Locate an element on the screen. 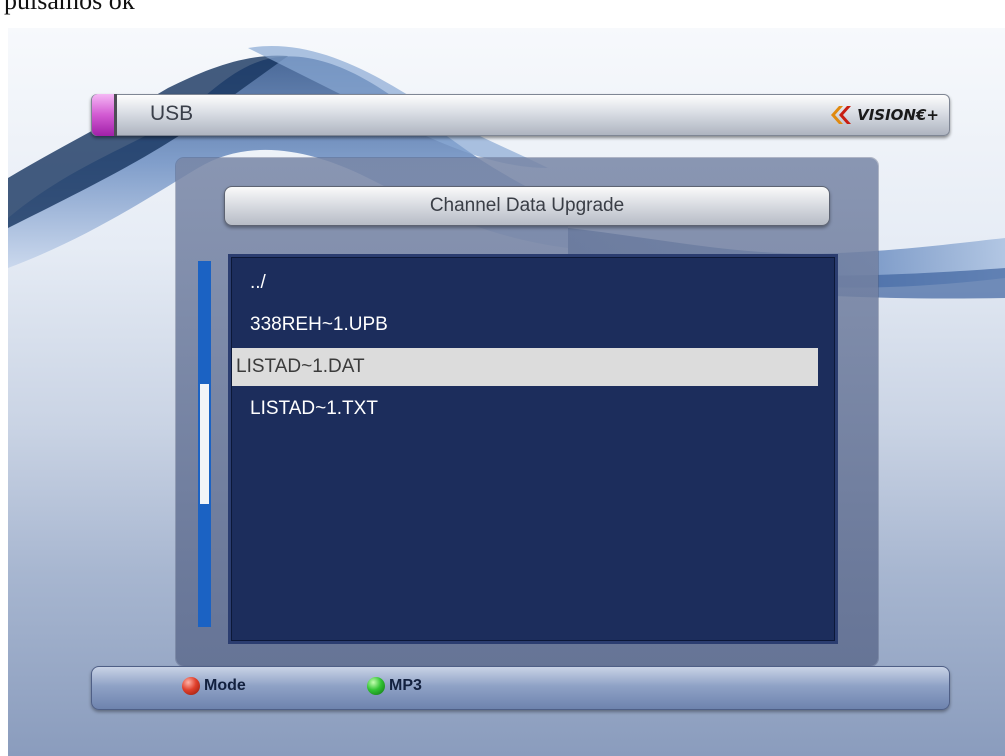 Image resolution: width=1005 pixels, height=756 pixels. scrollbar-thumb is located at coordinates (204, 444).